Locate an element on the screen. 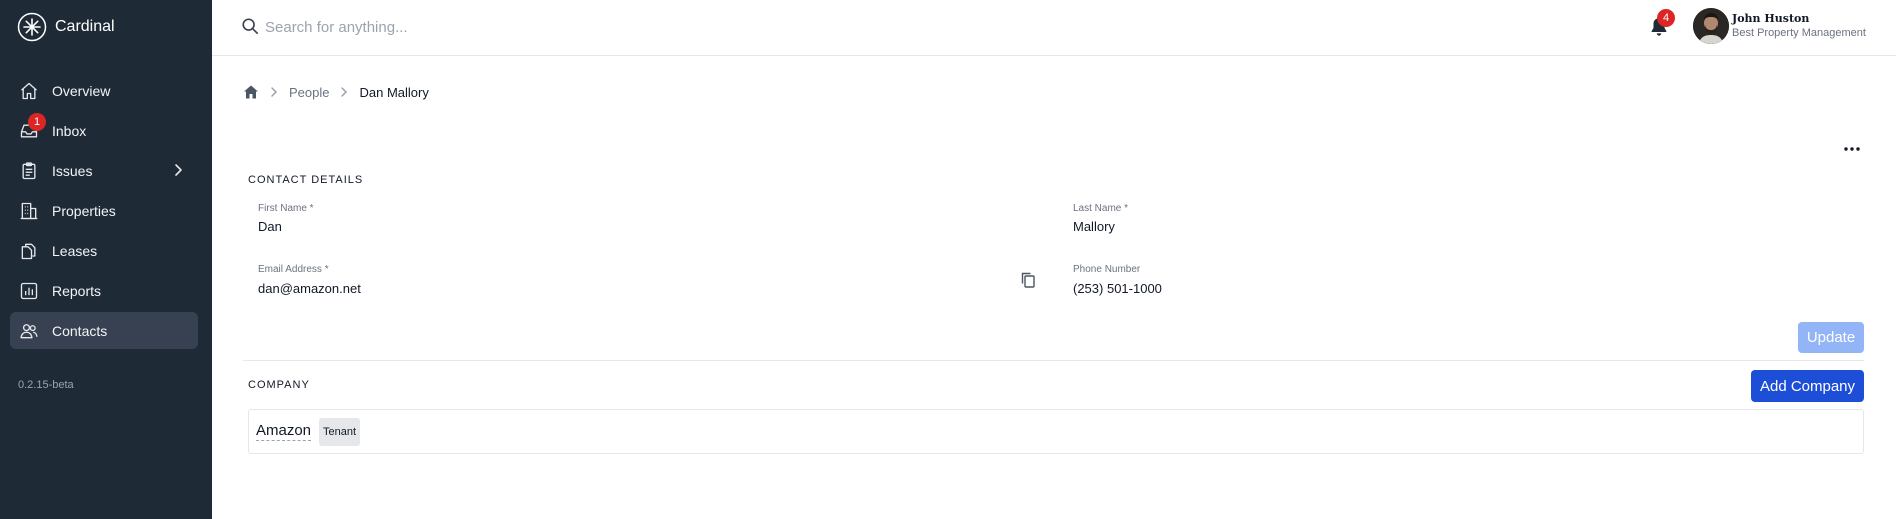  app-name: Cardinal is located at coordinates (85, 26).